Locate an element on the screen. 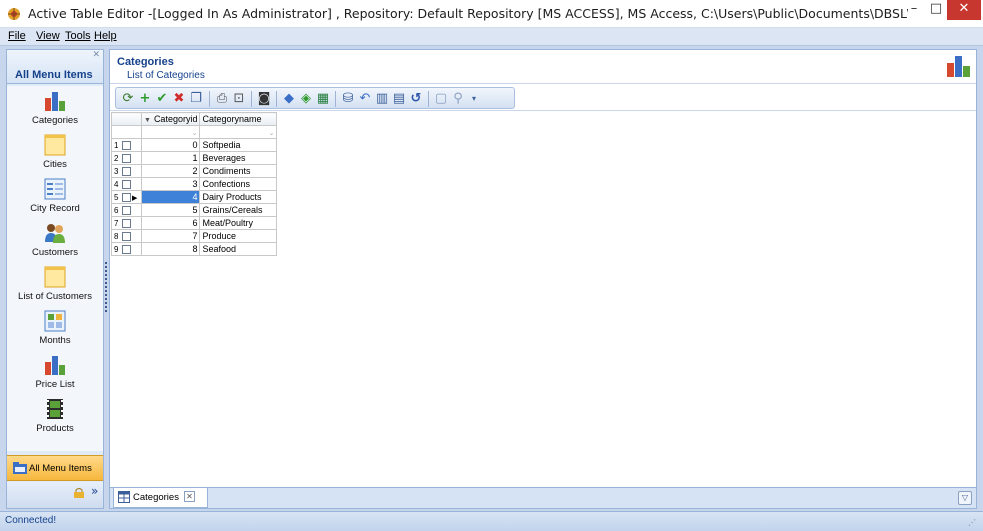  excel-export-icon: ▦ is located at coordinates (323, 99).